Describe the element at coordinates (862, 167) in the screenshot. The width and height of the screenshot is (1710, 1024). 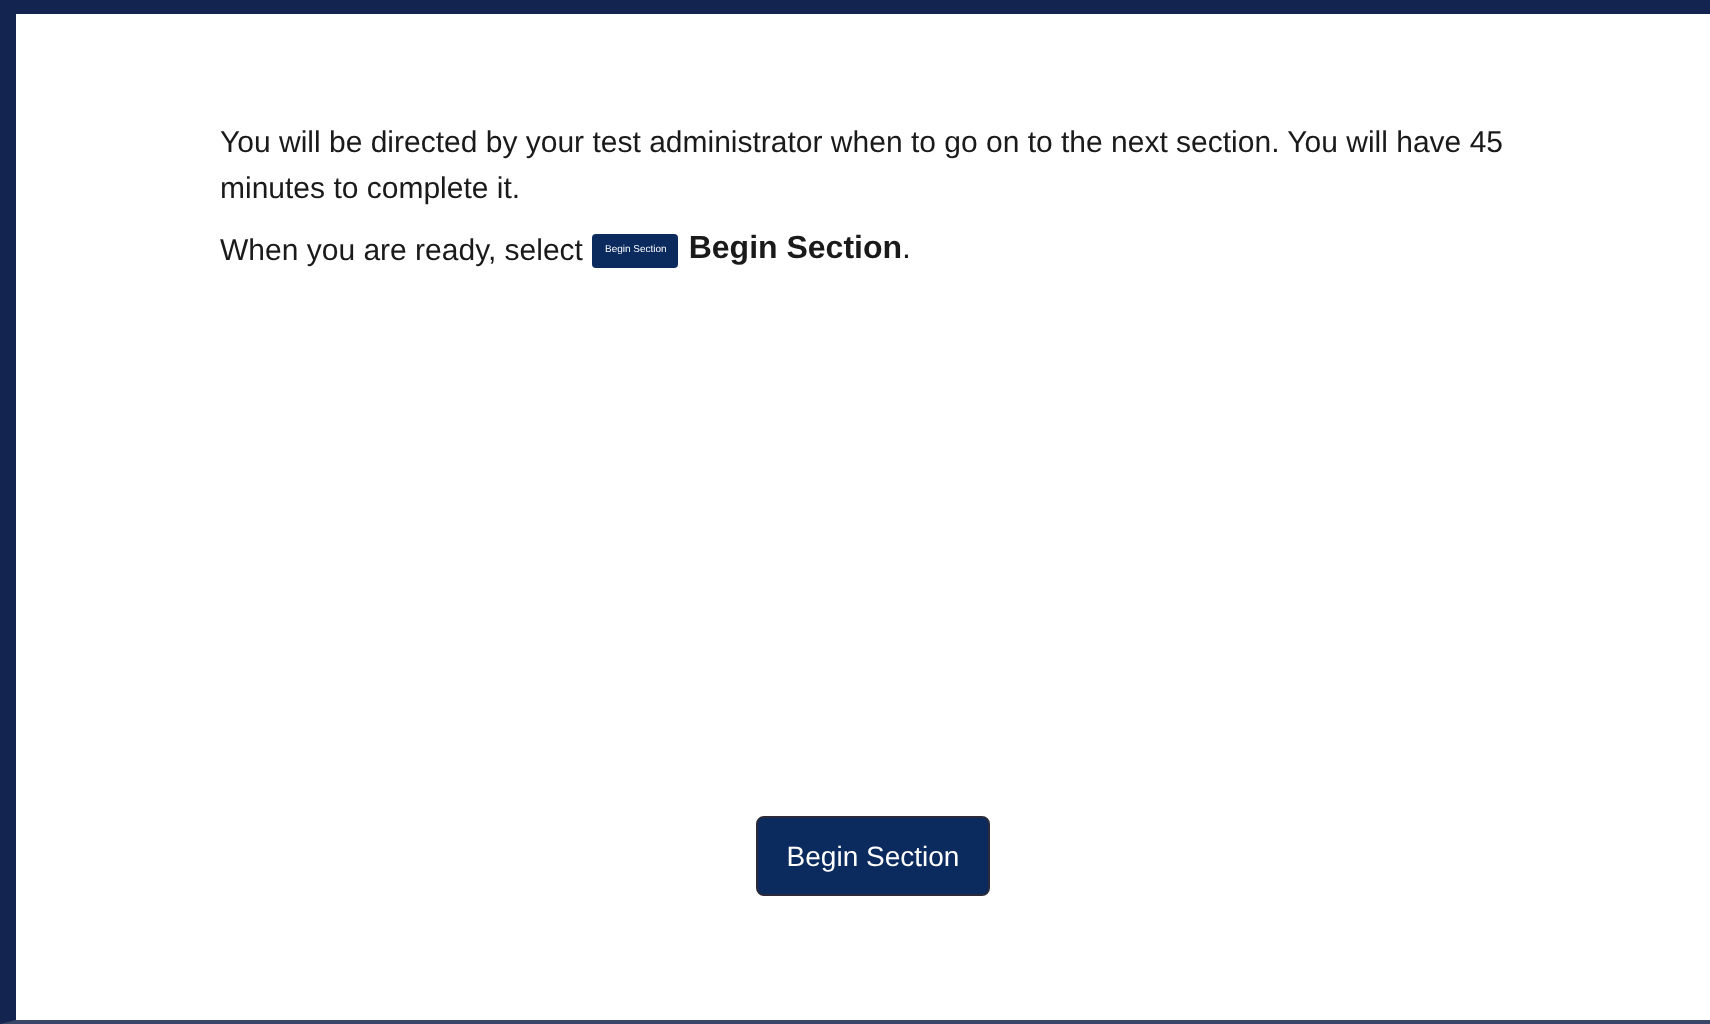
I see `instruction-text: You will be directed by your test administrator when to go on to the next section. You will have 45 minutes to complete it.` at that location.